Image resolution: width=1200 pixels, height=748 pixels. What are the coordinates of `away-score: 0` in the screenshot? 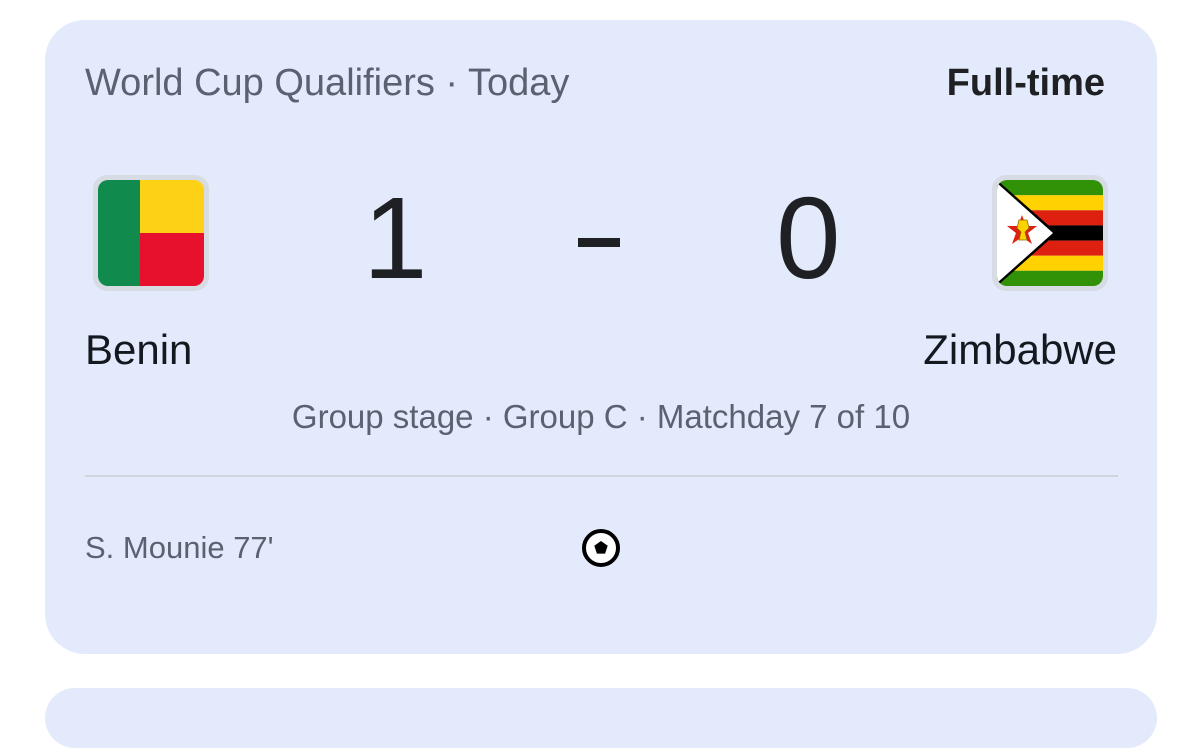 It's located at (808, 238).